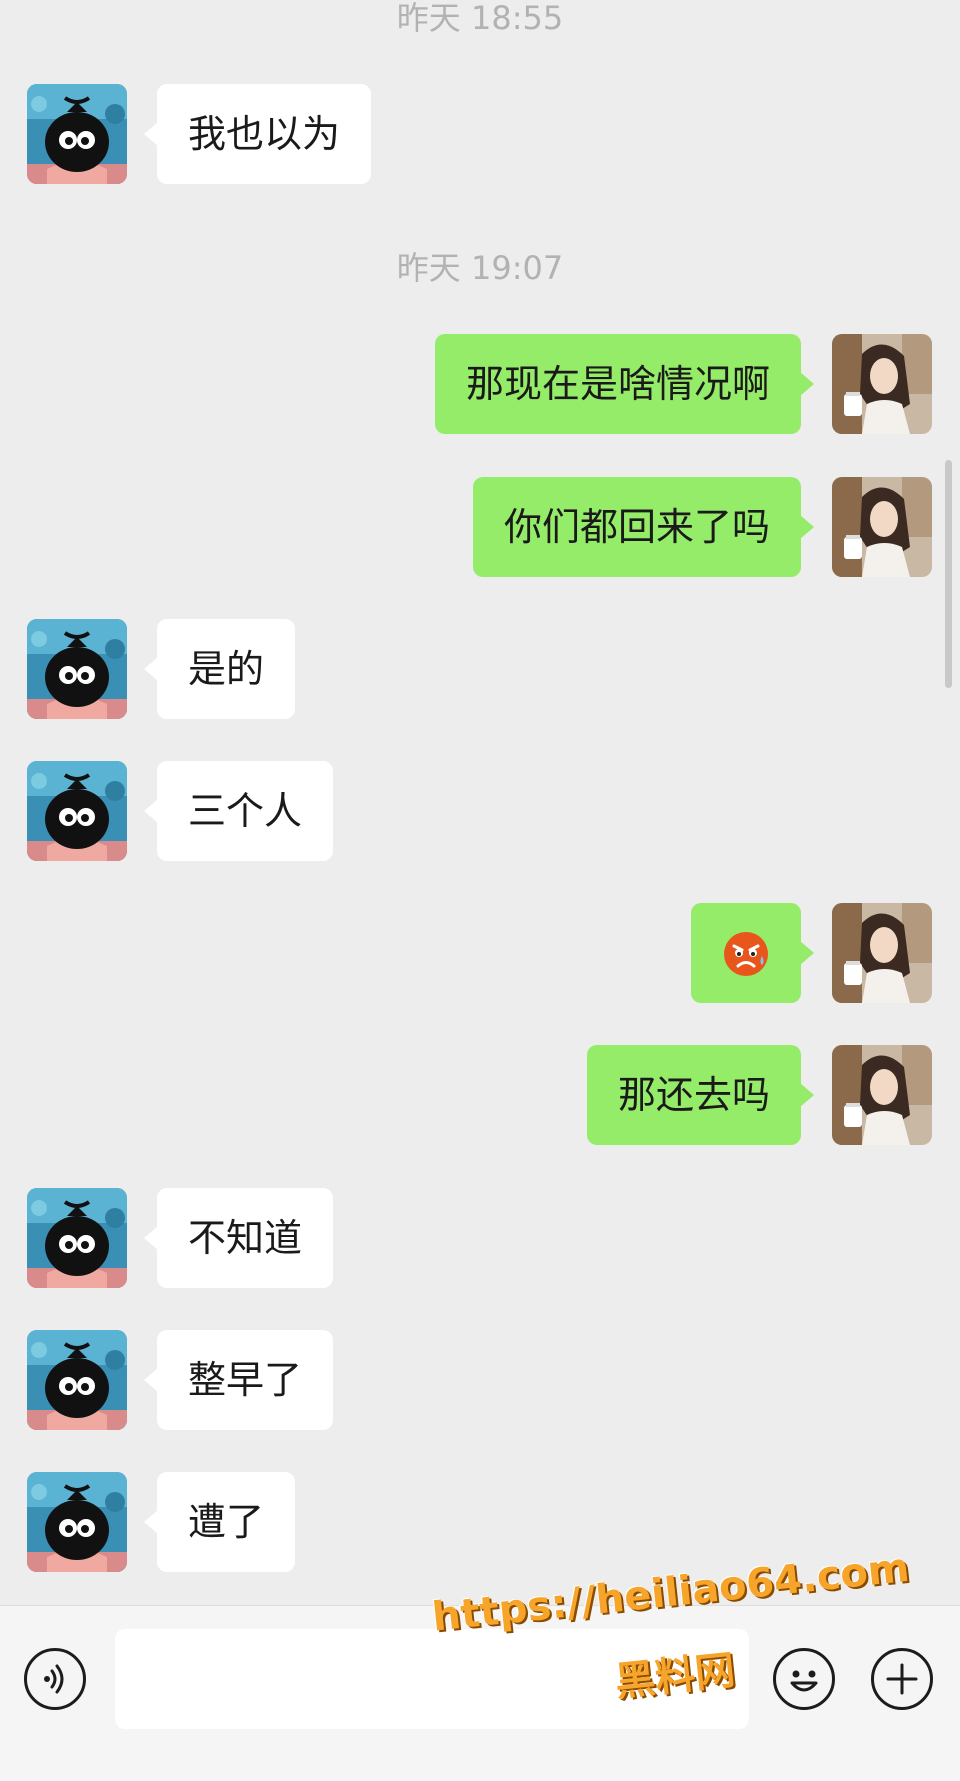  Describe the element at coordinates (219, 669) in the screenshot. I see `message-bubble-received: 是的` at that location.